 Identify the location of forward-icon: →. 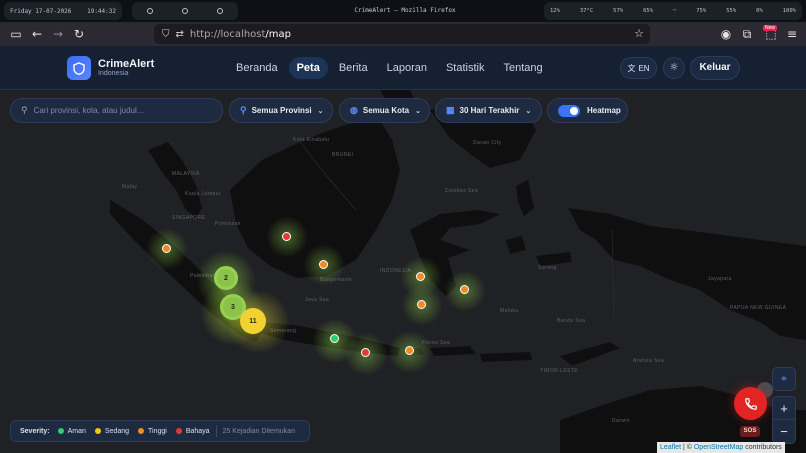
(58, 34).